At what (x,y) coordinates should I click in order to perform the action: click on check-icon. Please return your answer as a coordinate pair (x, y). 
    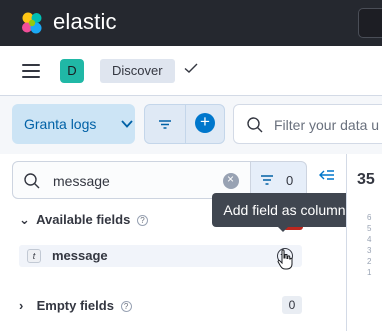
    Looking at the image, I should click on (191, 68).